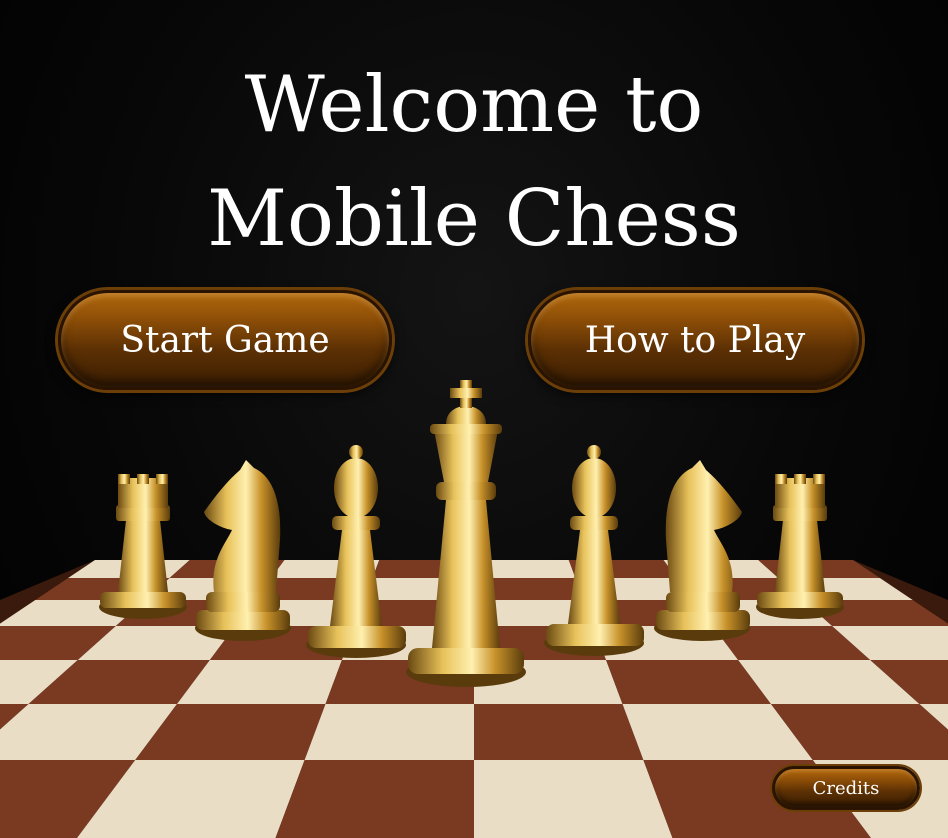 The width and height of the screenshot is (948, 838). I want to click on credits-button: Credits, so click(846, 788).